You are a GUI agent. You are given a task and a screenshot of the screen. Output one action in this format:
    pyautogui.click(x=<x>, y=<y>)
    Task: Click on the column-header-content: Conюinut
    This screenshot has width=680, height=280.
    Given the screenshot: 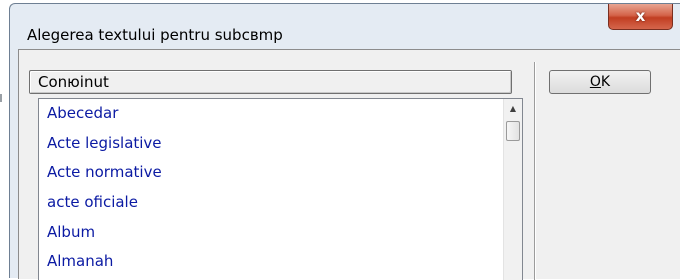 What is the action you would take?
    pyautogui.click(x=270, y=82)
    